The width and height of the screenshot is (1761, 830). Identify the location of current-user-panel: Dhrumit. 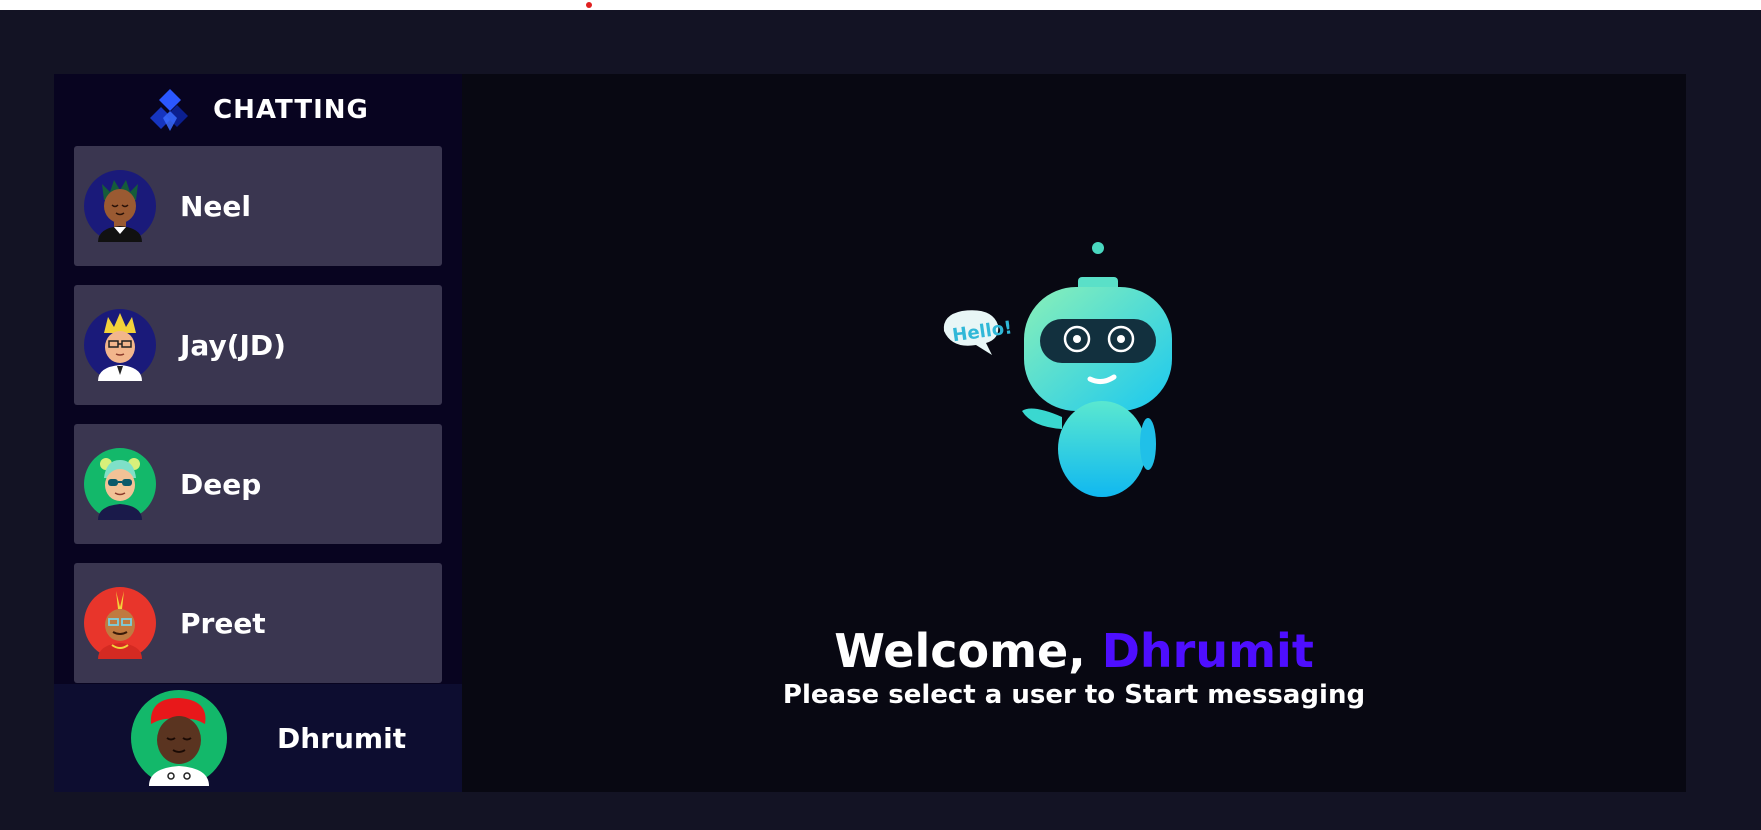
(258, 738).